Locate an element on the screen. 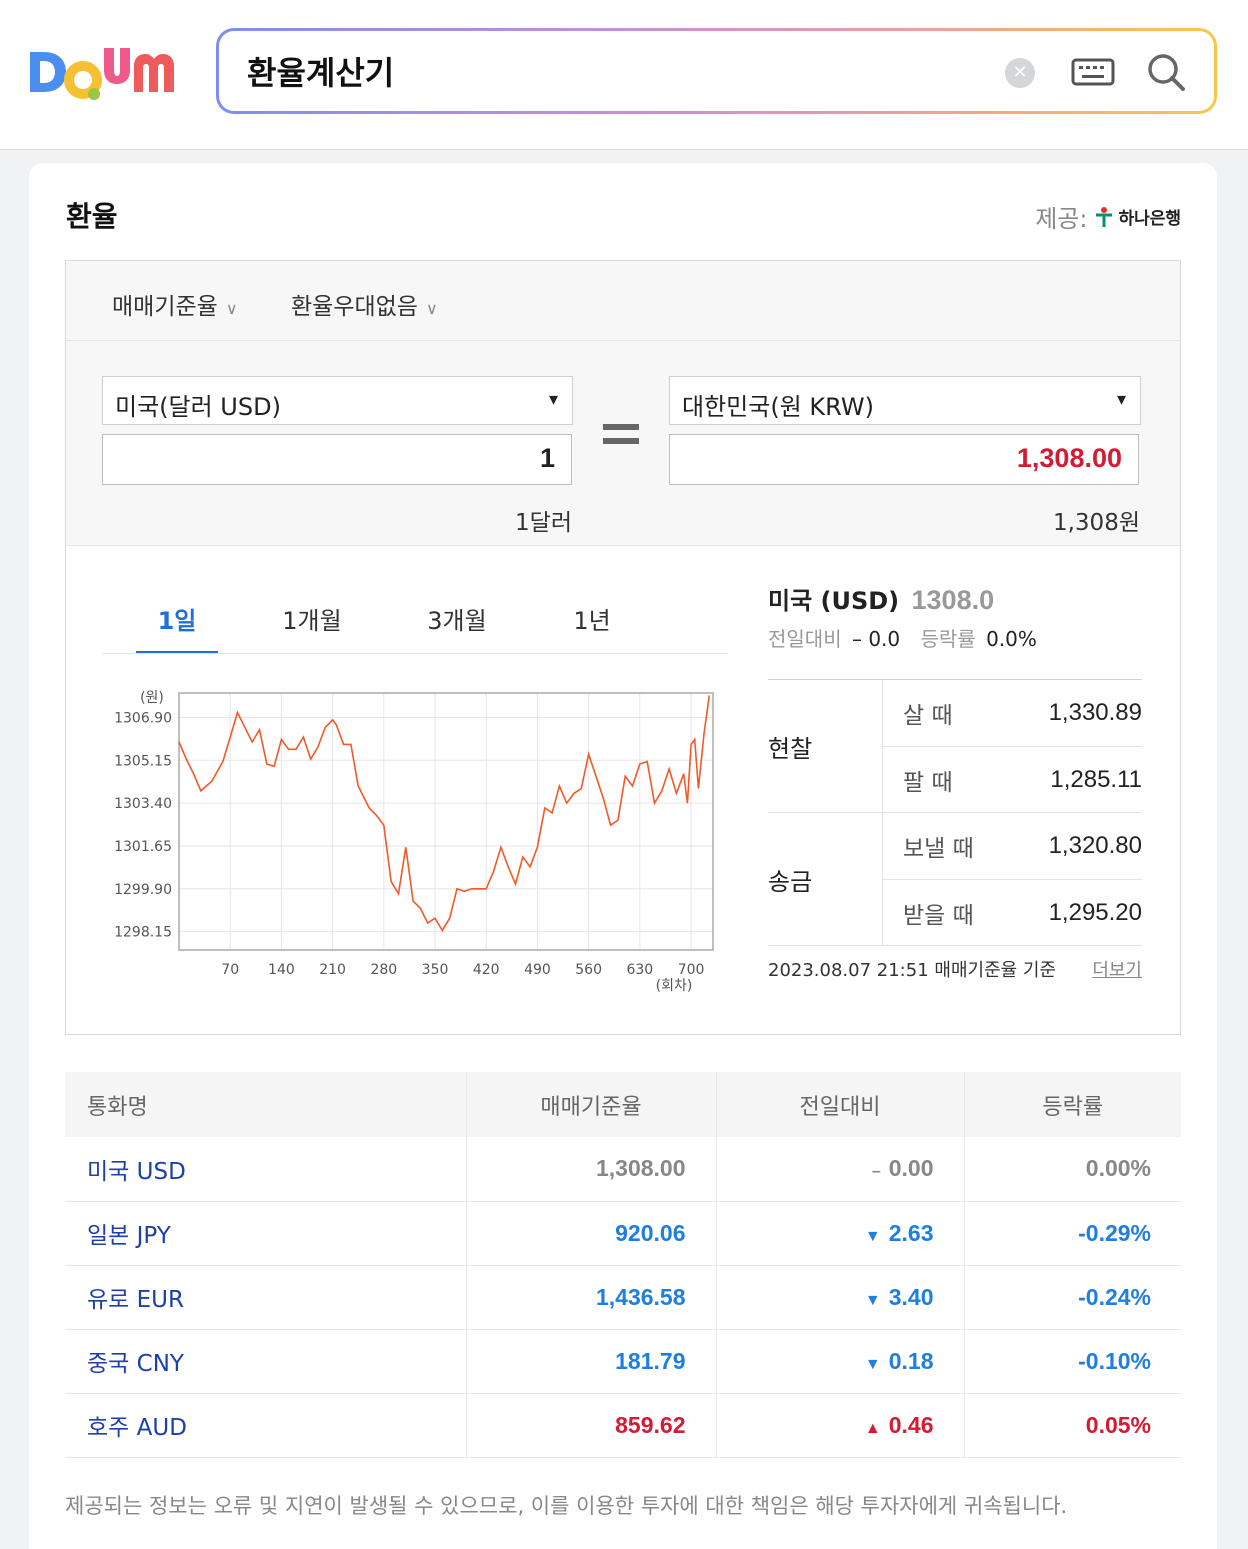 The image size is (1248, 1549). keyboard-icon is located at coordinates (1093, 72).